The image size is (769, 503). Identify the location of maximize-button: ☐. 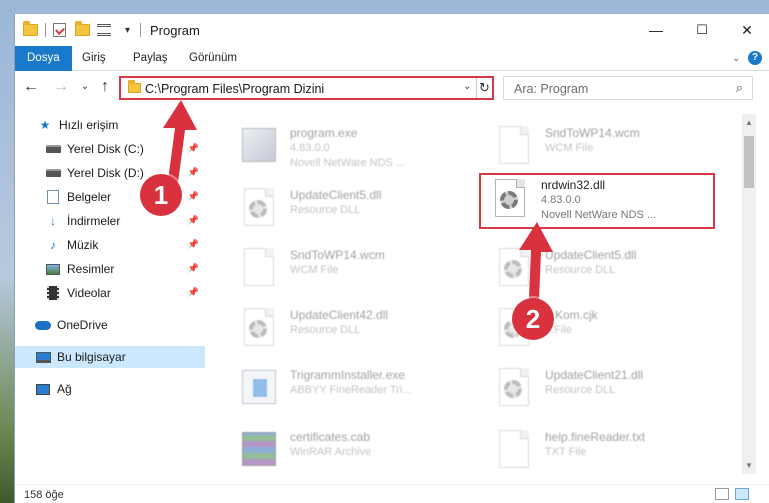
(702, 30).